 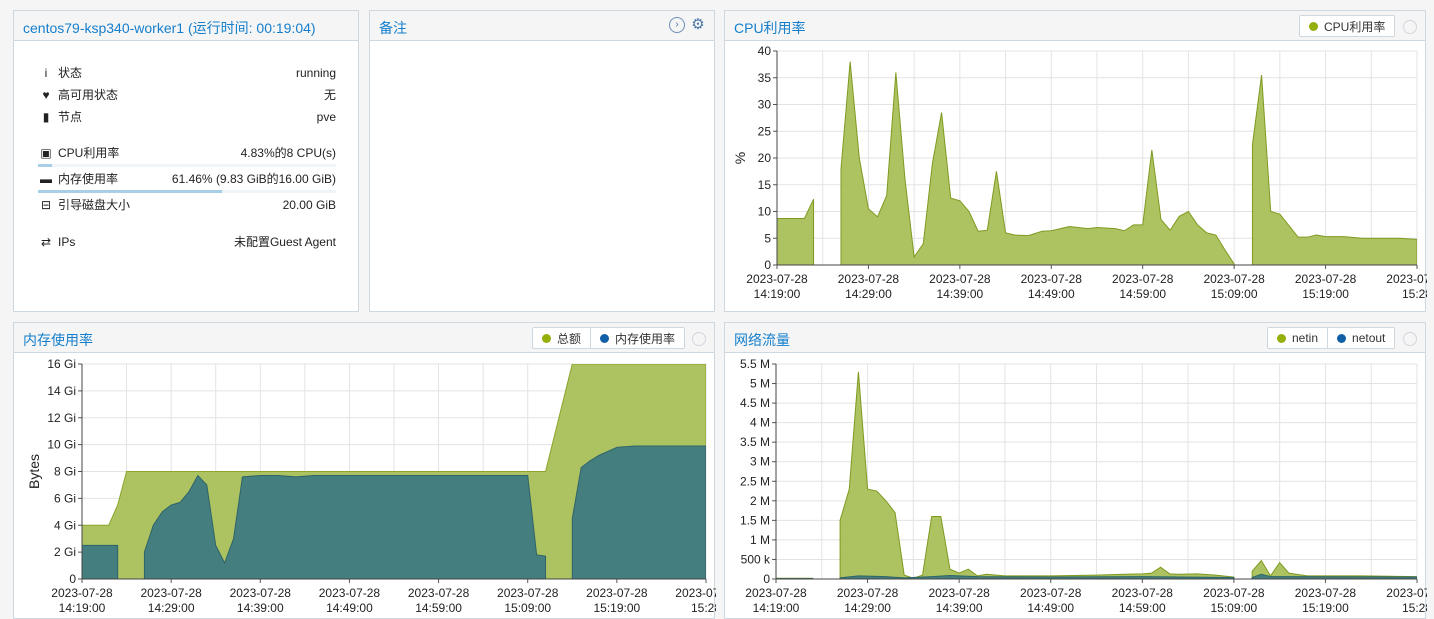 I want to click on y-tick-label: 4 Gi, so click(x=65, y=525).